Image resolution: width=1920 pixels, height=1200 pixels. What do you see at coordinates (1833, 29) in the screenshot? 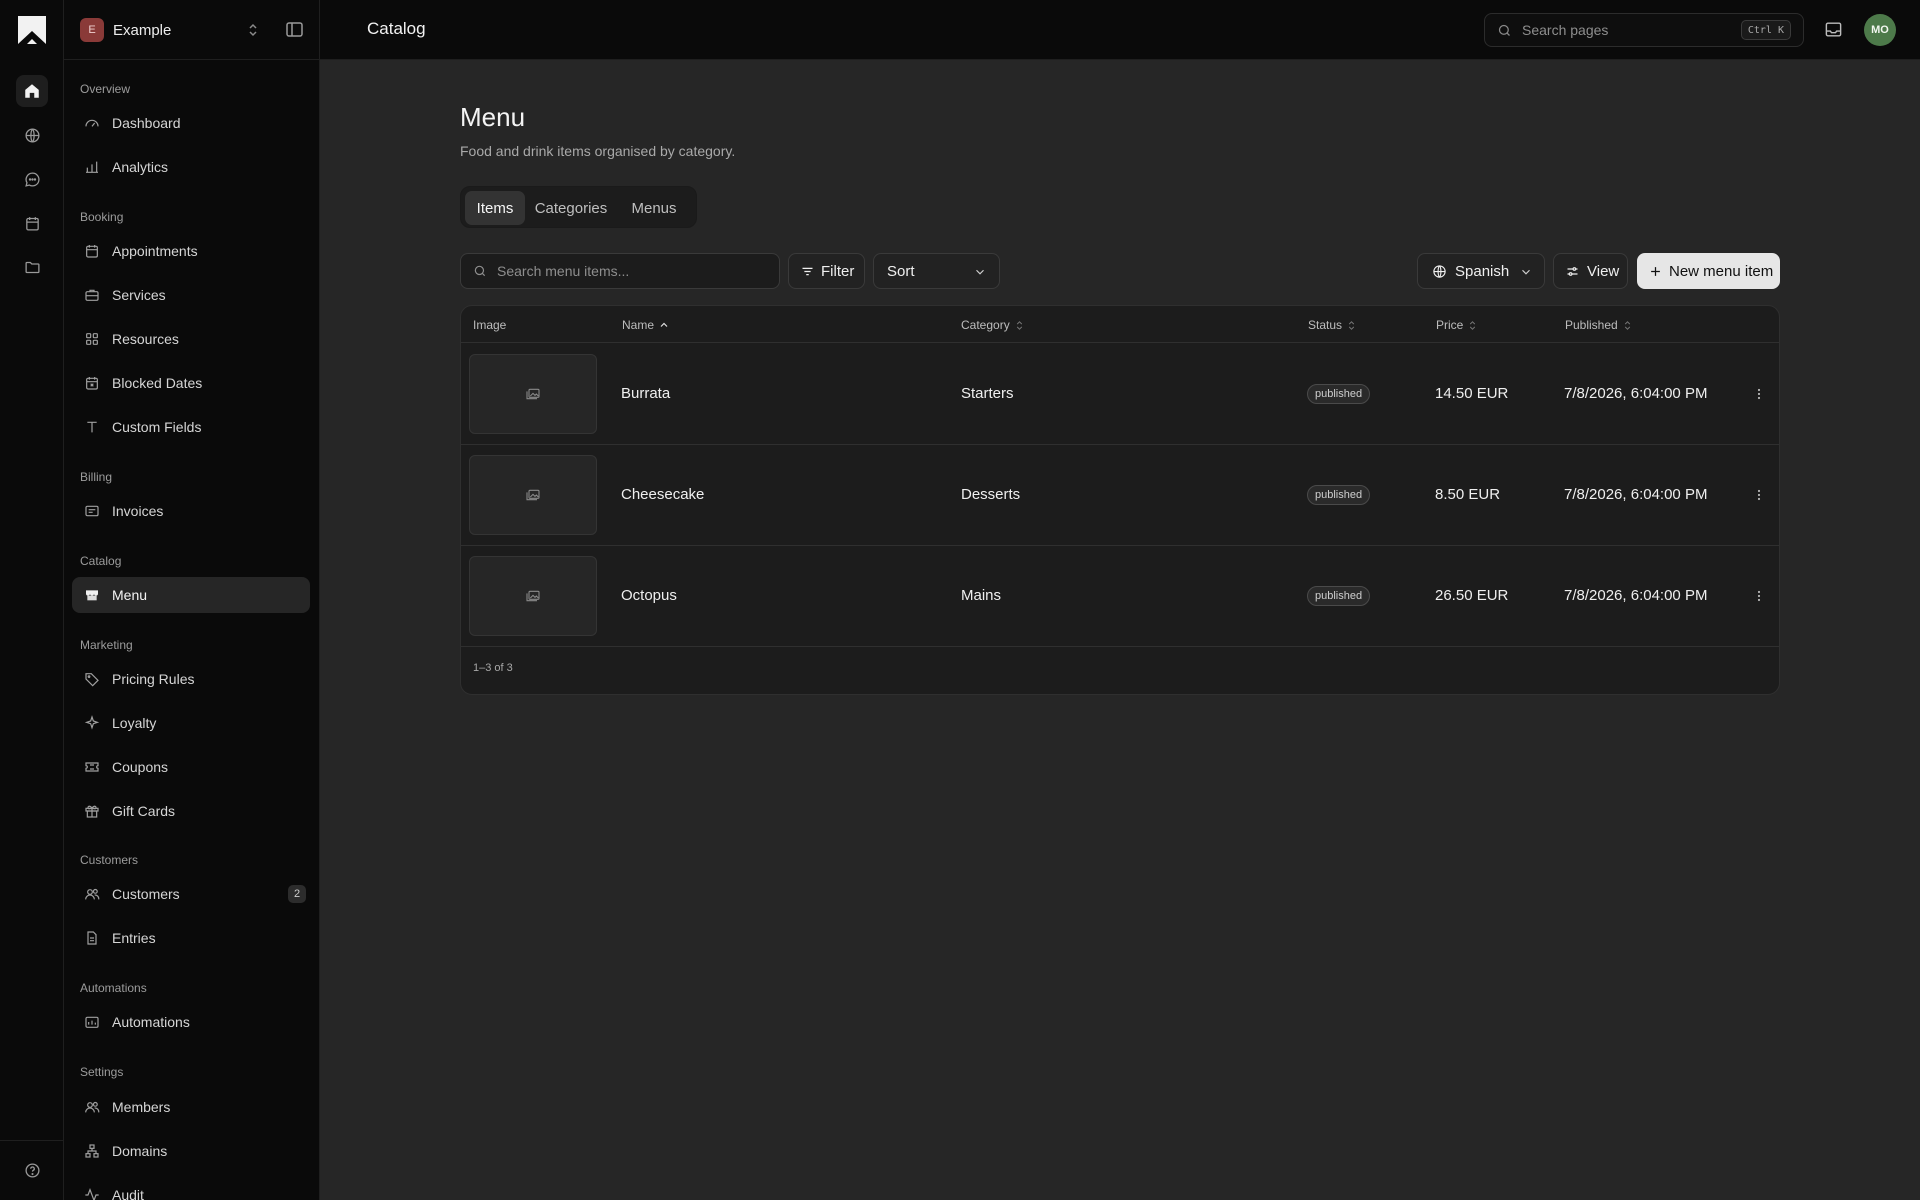
I see `inbox-icon` at bounding box center [1833, 29].